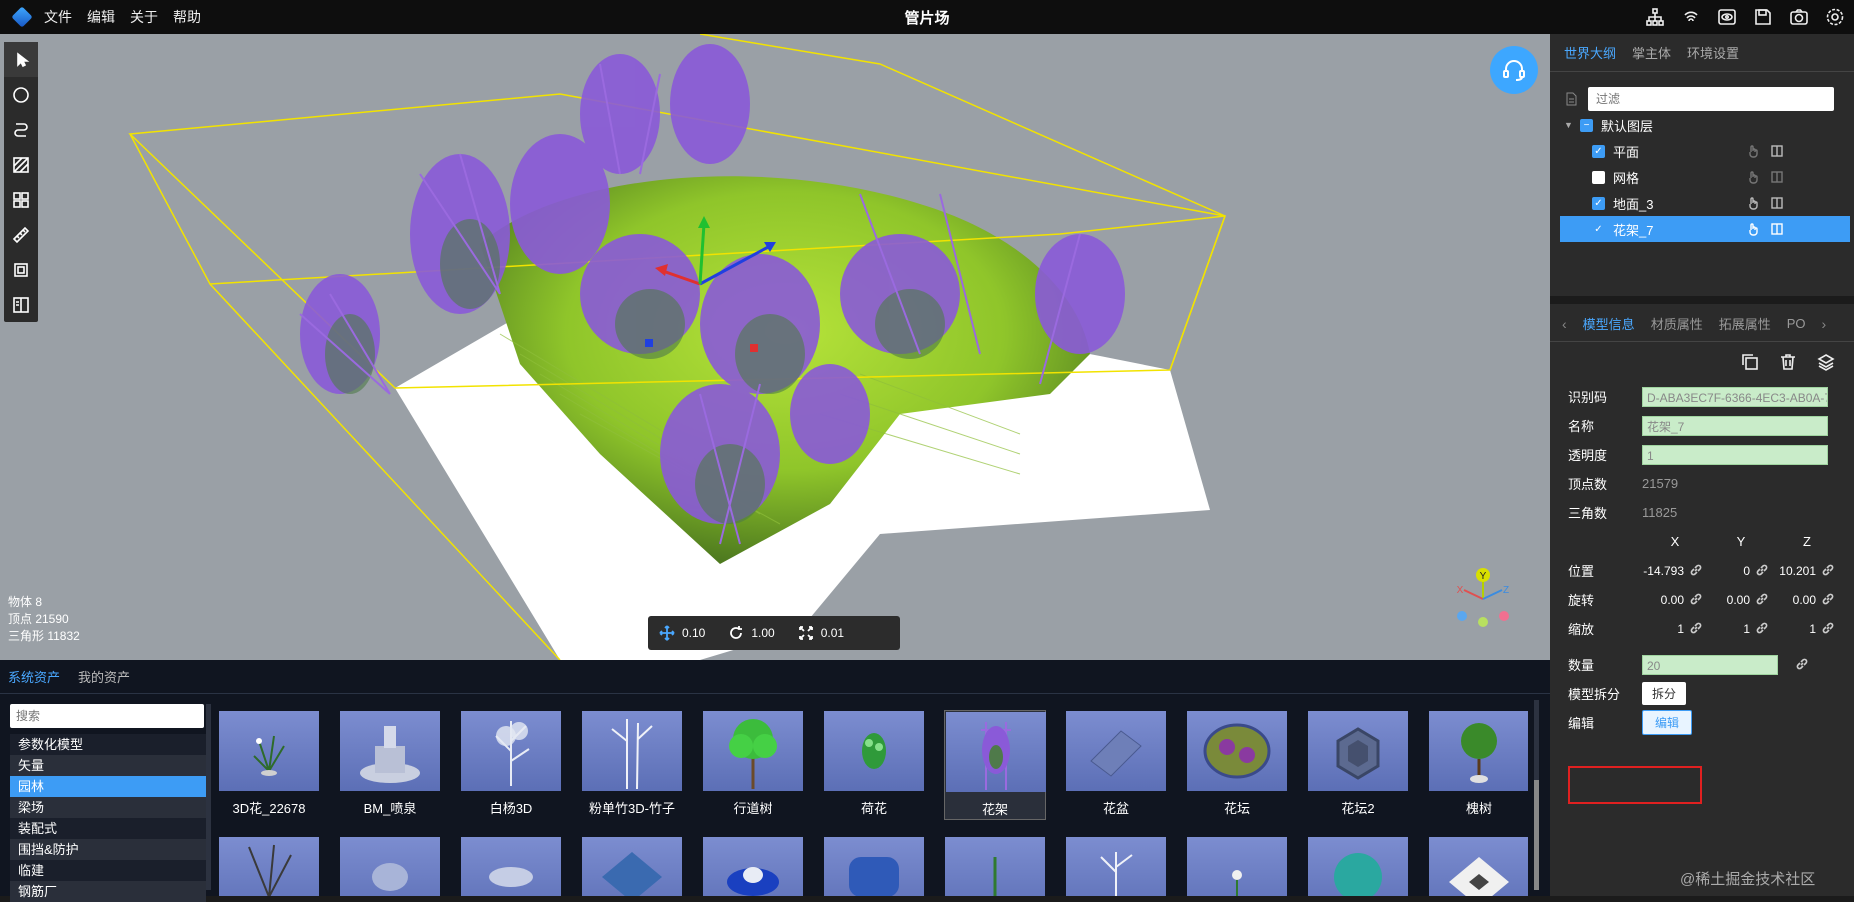  Describe the element at coordinates (1590, 52) in the screenshot. I see `tab-world-outline: 世界大纲` at that location.